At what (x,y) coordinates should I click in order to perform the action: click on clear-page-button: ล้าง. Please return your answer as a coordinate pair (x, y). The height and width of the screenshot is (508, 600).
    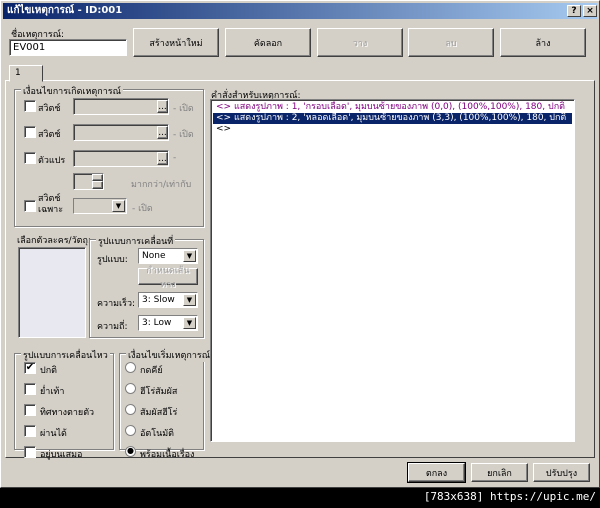
    Looking at the image, I should click on (543, 42).